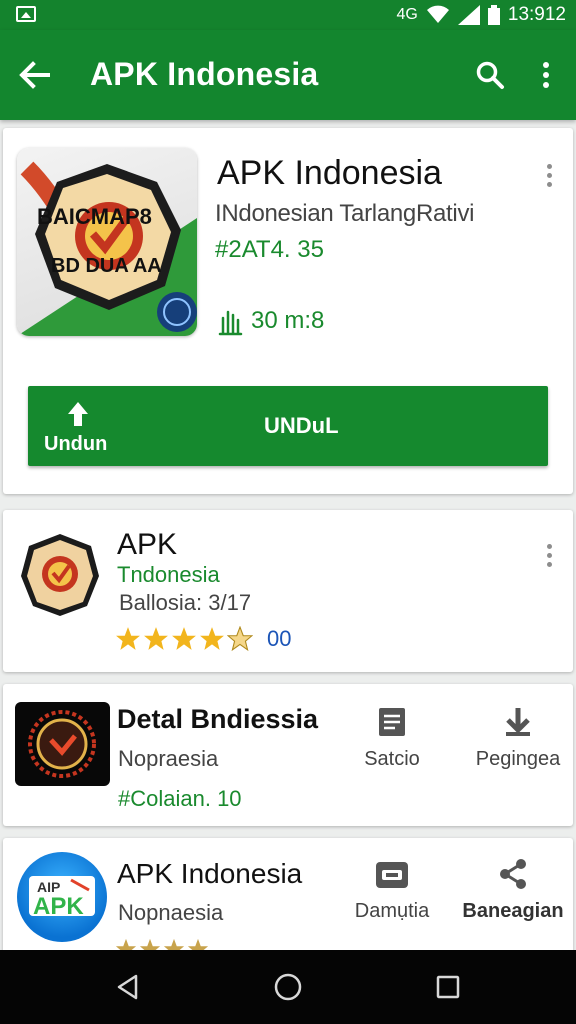 The width and height of the screenshot is (576, 1024). I want to click on download-label: UNDuL, so click(301, 425).